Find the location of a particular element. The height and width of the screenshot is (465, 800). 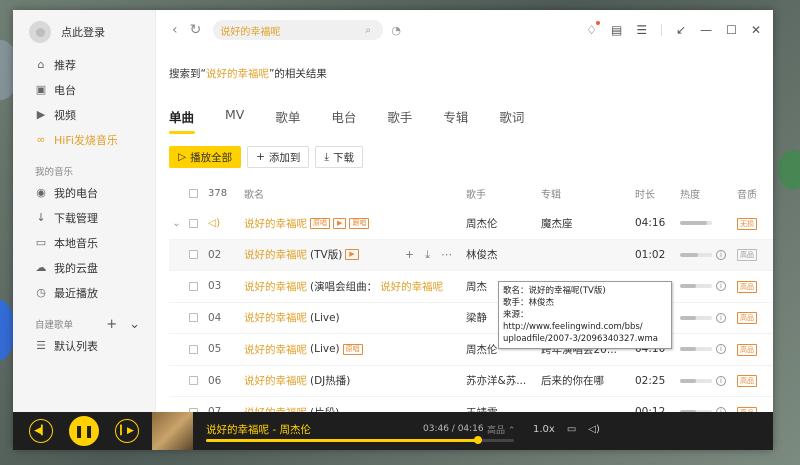

avatar is located at coordinates (40, 32).